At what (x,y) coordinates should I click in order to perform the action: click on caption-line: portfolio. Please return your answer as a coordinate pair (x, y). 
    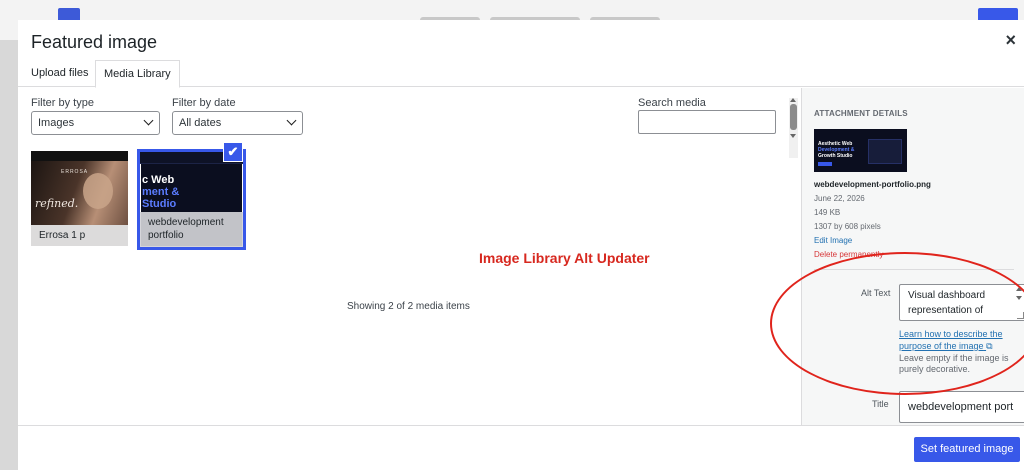
    Looking at the image, I should click on (166, 235).